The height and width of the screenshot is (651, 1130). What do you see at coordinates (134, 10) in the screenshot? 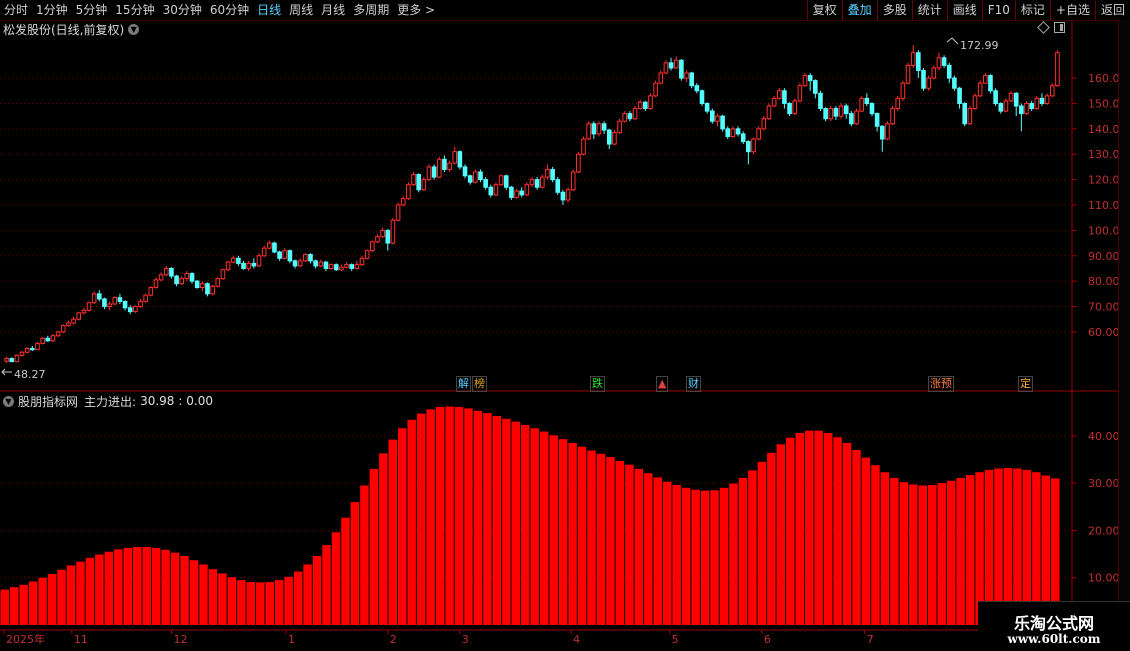
I see `period-tab-3: 15分钟` at bounding box center [134, 10].